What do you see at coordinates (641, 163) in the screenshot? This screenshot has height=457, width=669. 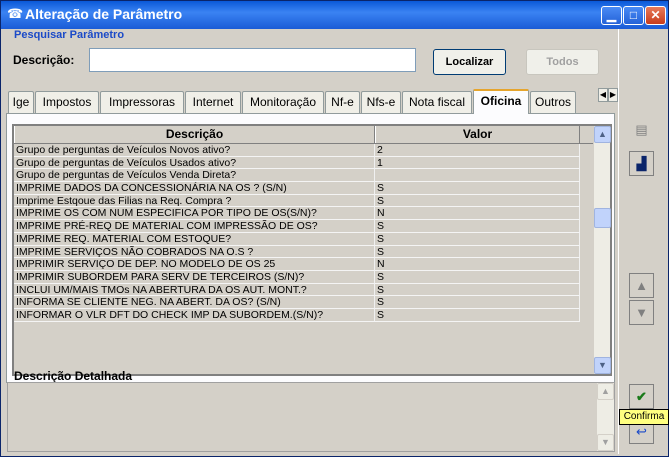 I see `report-icon: ▟` at bounding box center [641, 163].